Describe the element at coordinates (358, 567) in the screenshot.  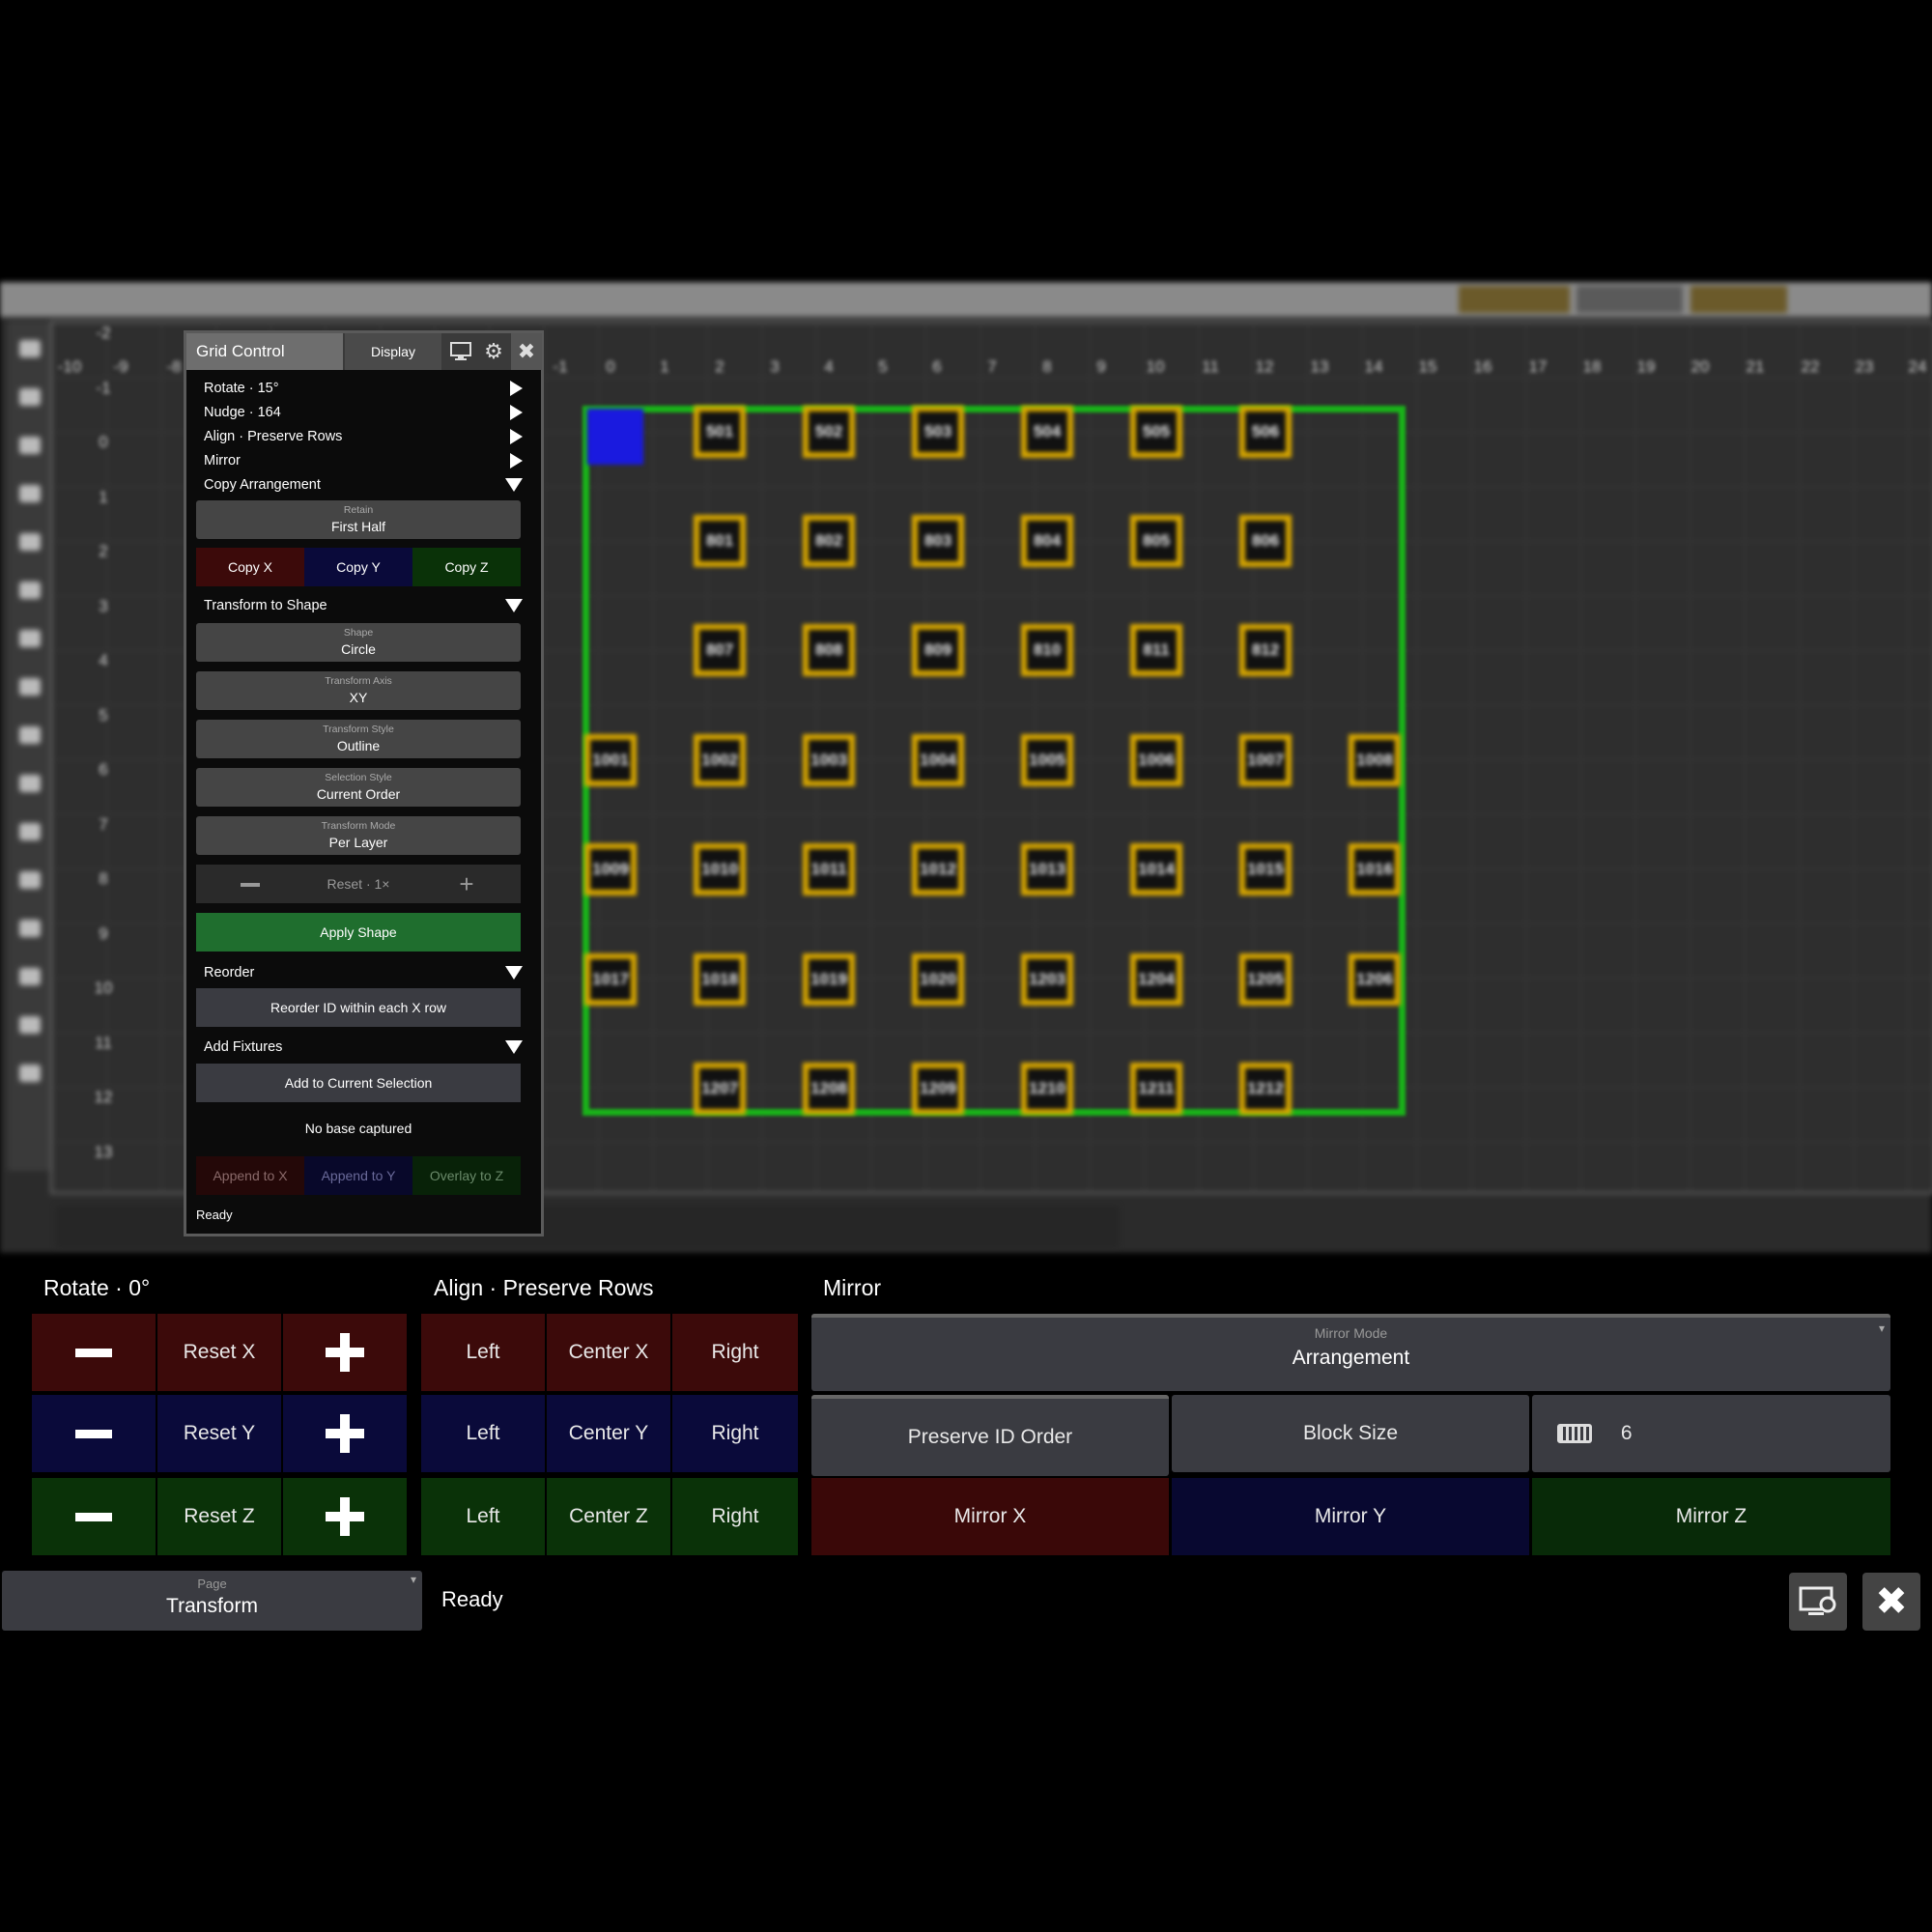
I see `copy-y-button: Copy Y` at that location.